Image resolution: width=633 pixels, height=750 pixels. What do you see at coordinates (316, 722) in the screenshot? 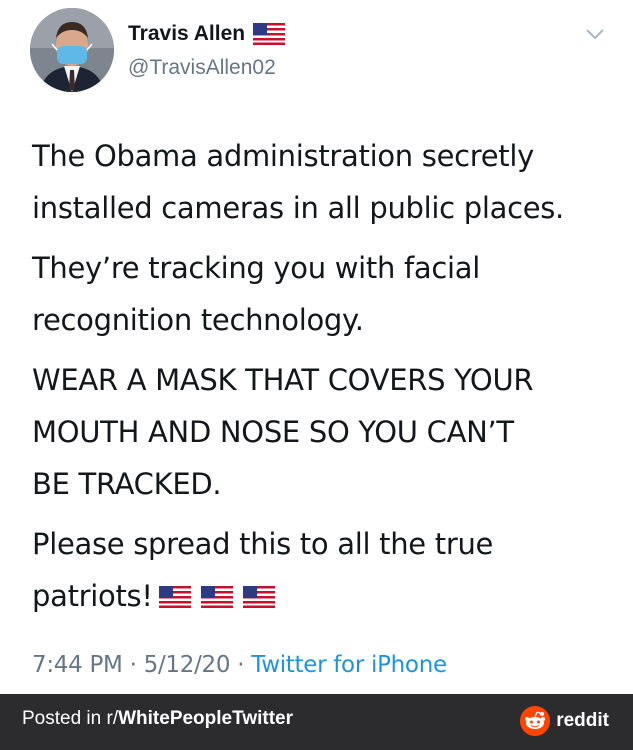
I see `reddit-footer-bar: Posted in r/WhitePeopleTwitter reddit` at bounding box center [316, 722].